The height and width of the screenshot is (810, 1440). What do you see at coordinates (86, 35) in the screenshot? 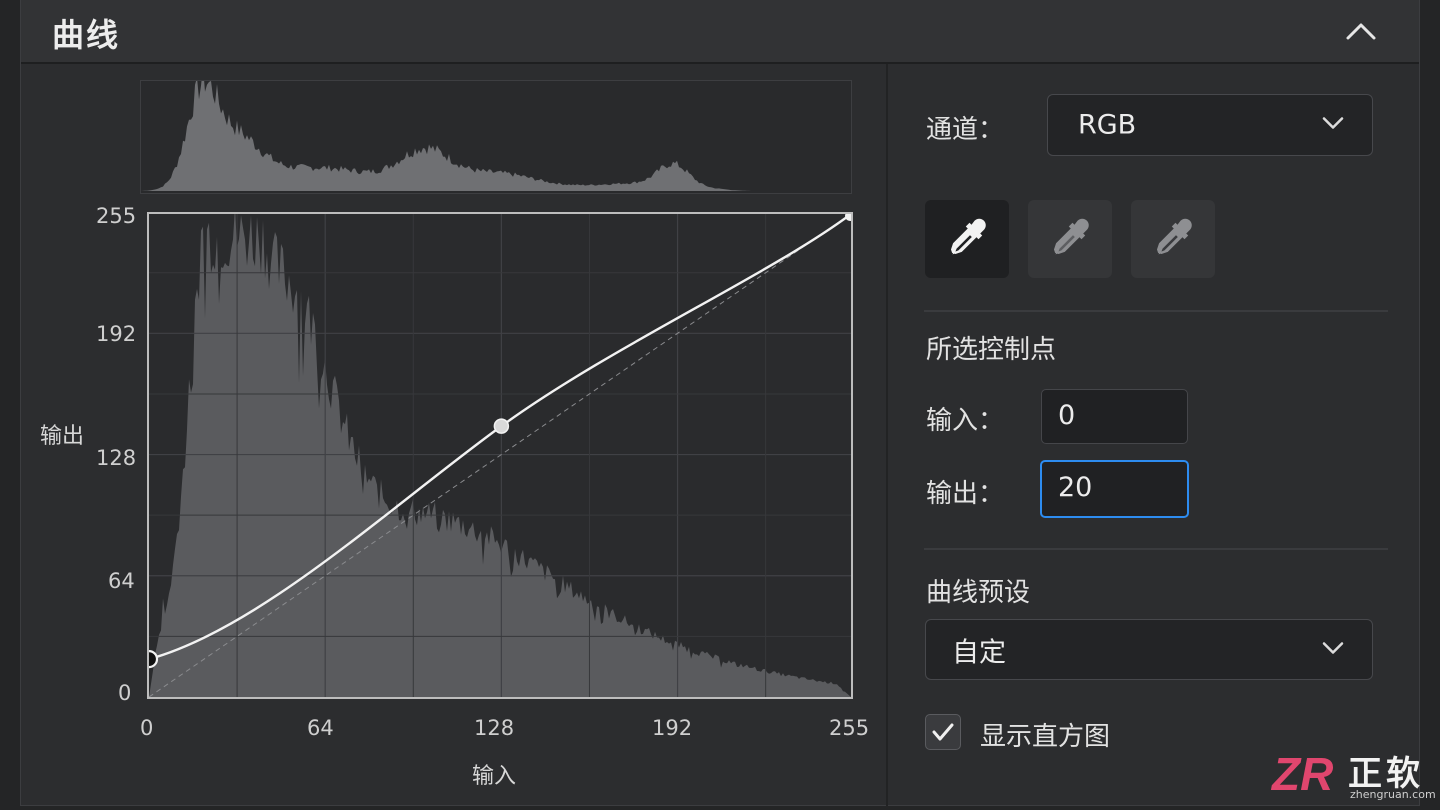
I see `panel-title: 曲线` at bounding box center [86, 35].